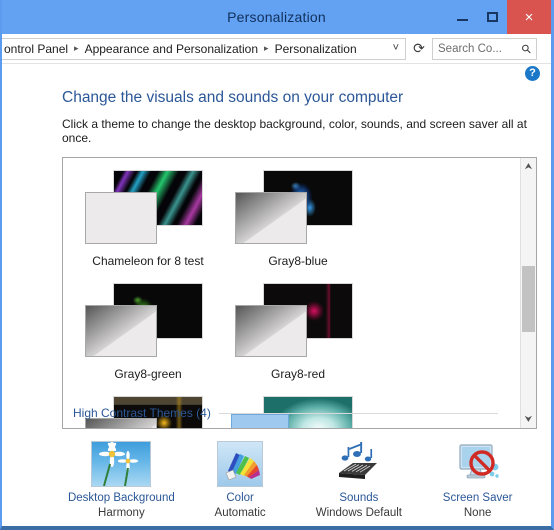 Image resolution: width=554 pixels, height=530 pixels. I want to click on personalization-option: Sounds Windows Default, so click(359, 480).